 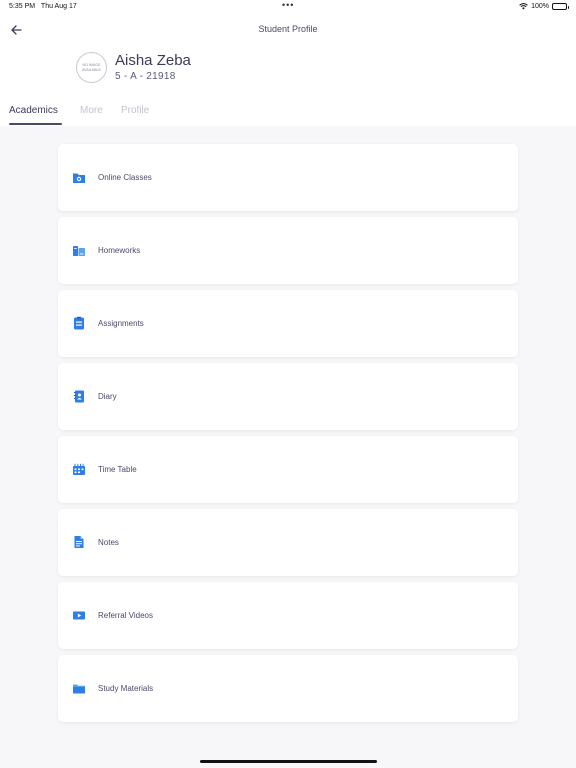 I want to click on multitasking-dots: •••, so click(x=288, y=5).